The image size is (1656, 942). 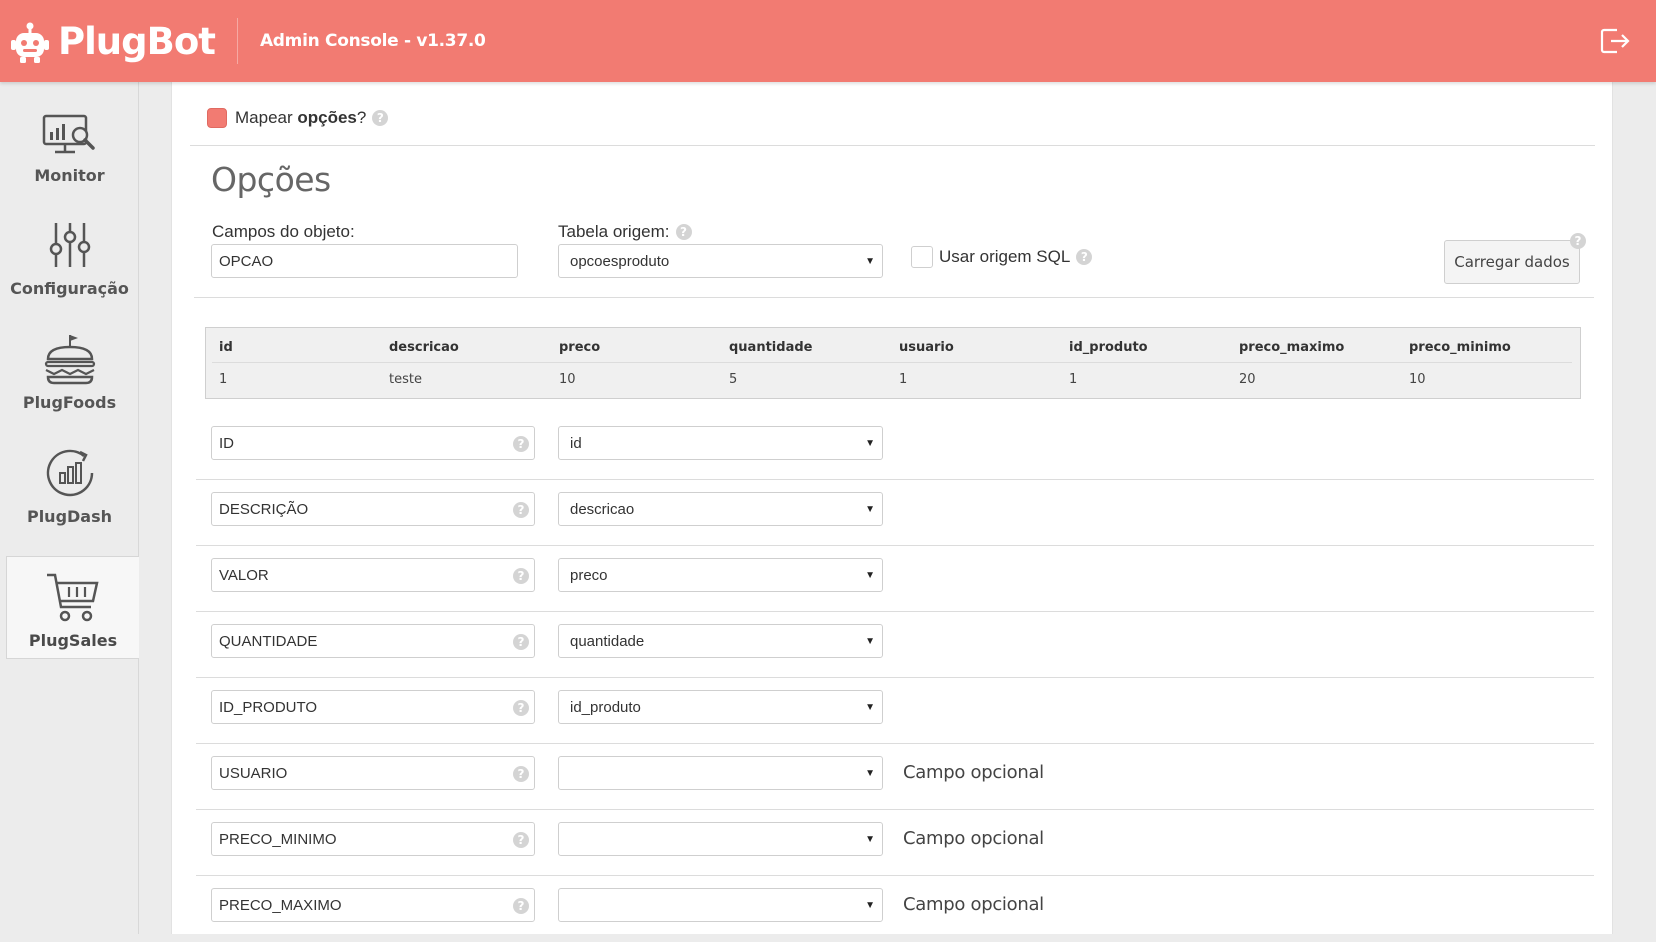 What do you see at coordinates (467, 345) in the screenshot?
I see `column-header: descricao` at bounding box center [467, 345].